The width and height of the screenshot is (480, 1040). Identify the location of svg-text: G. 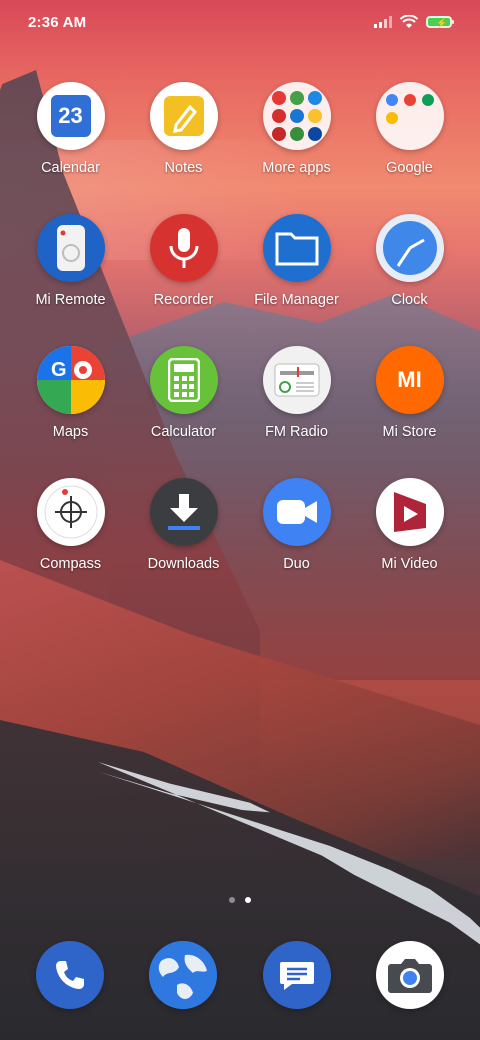
(59, 370).